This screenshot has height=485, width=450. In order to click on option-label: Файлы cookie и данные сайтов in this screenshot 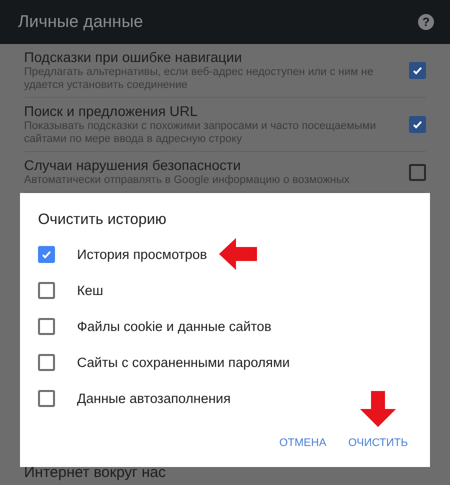, I will do `click(174, 326)`.